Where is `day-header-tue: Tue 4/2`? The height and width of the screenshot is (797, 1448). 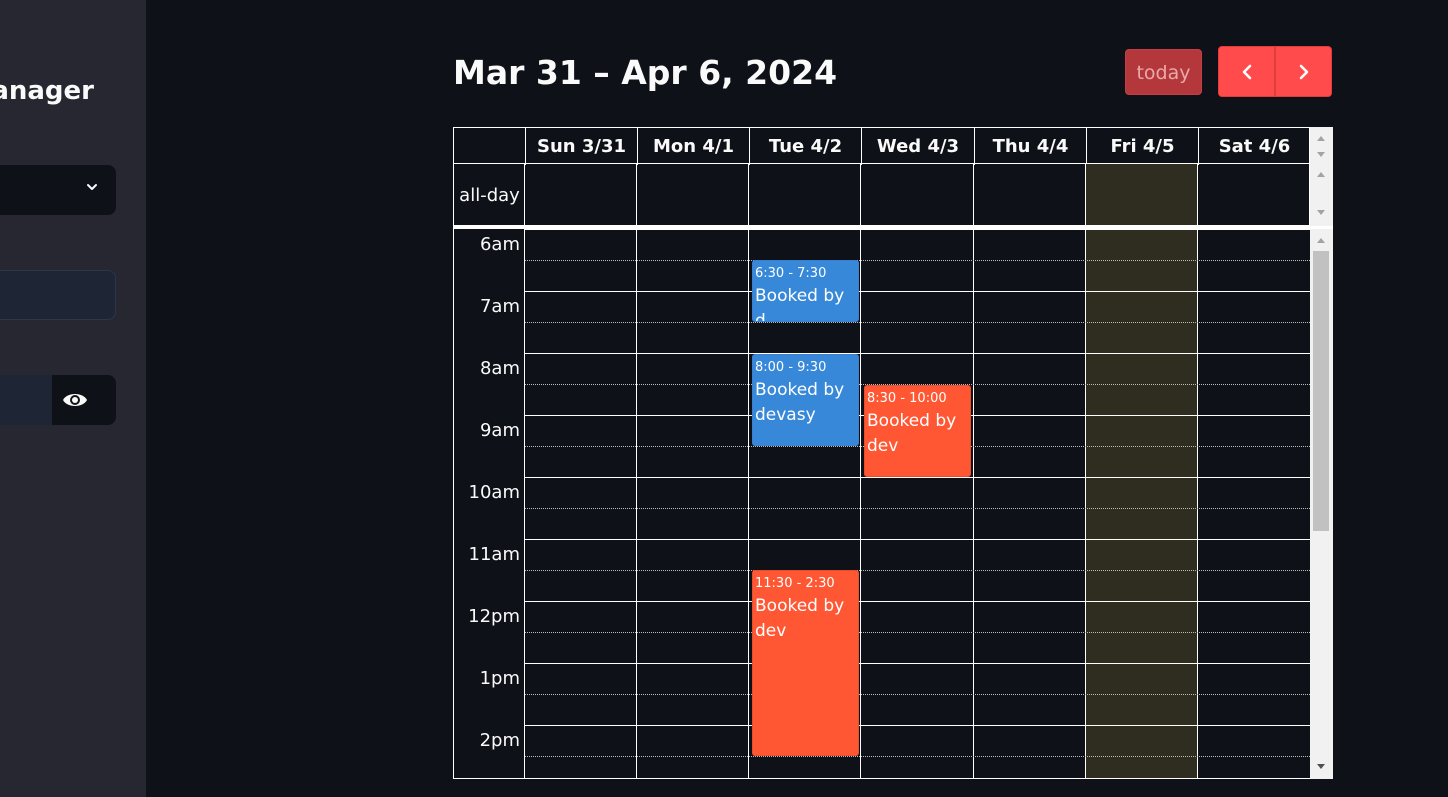 day-header-tue: Tue 4/2 is located at coordinates (805, 146).